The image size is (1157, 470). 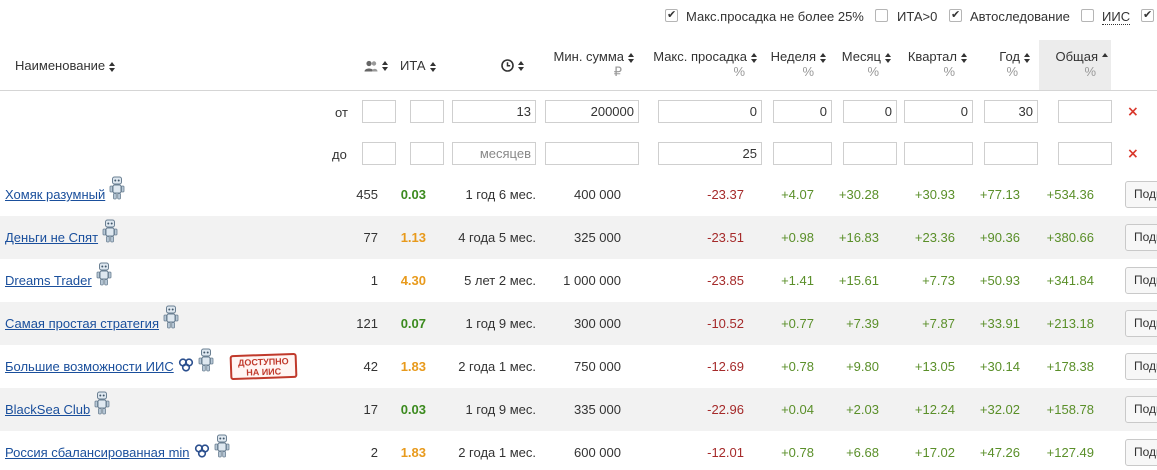 I want to click on age-cell: 2 года 1 мес., so click(x=497, y=366).